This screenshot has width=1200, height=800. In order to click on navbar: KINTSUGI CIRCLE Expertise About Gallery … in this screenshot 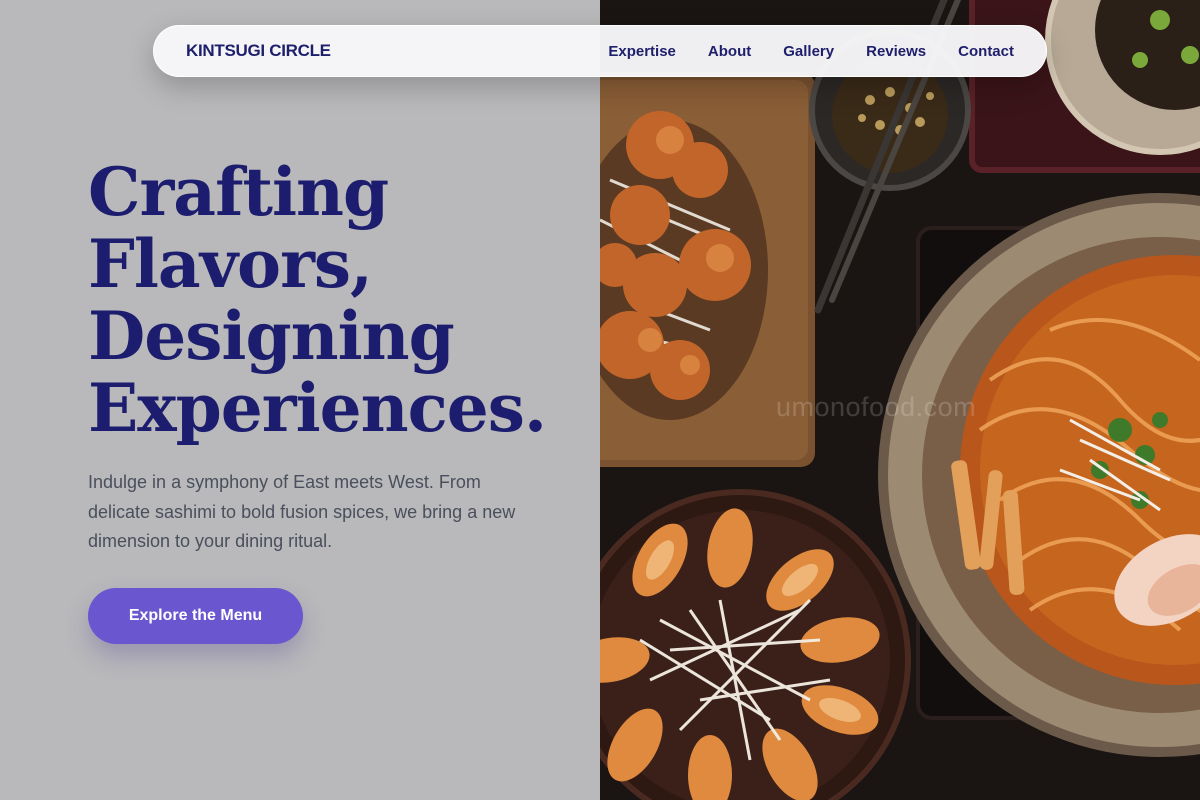, I will do `click(600, 51)`.